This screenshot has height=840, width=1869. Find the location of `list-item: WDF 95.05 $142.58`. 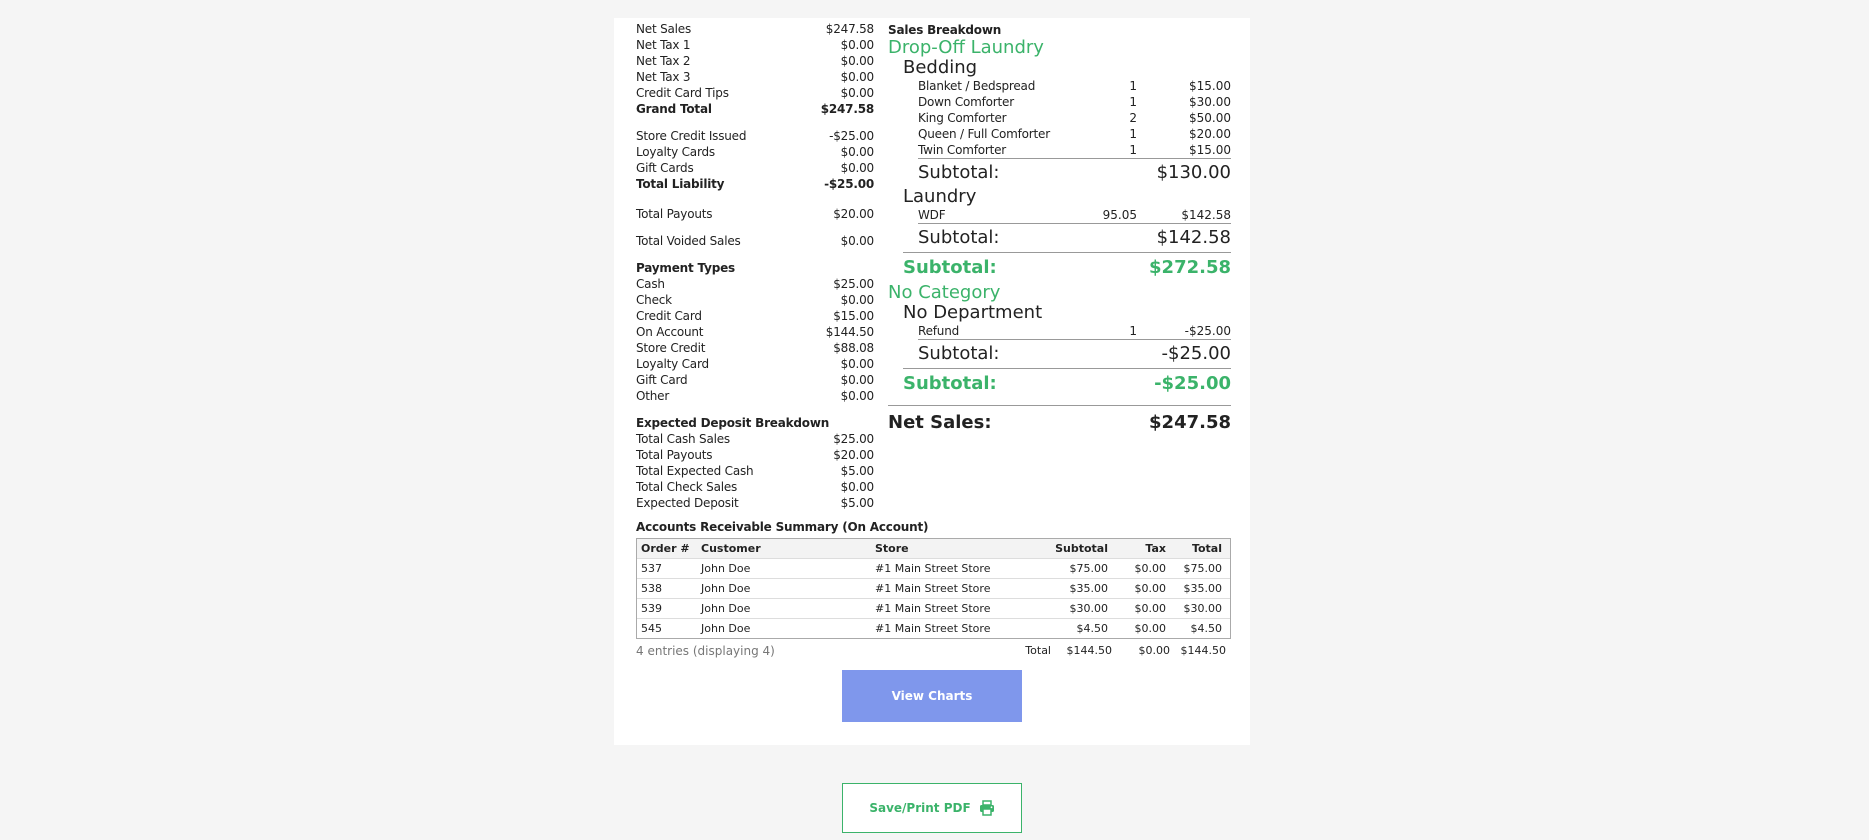

list-item: WDF 95.05 $142.58 is located at coordinates (1074, 215).